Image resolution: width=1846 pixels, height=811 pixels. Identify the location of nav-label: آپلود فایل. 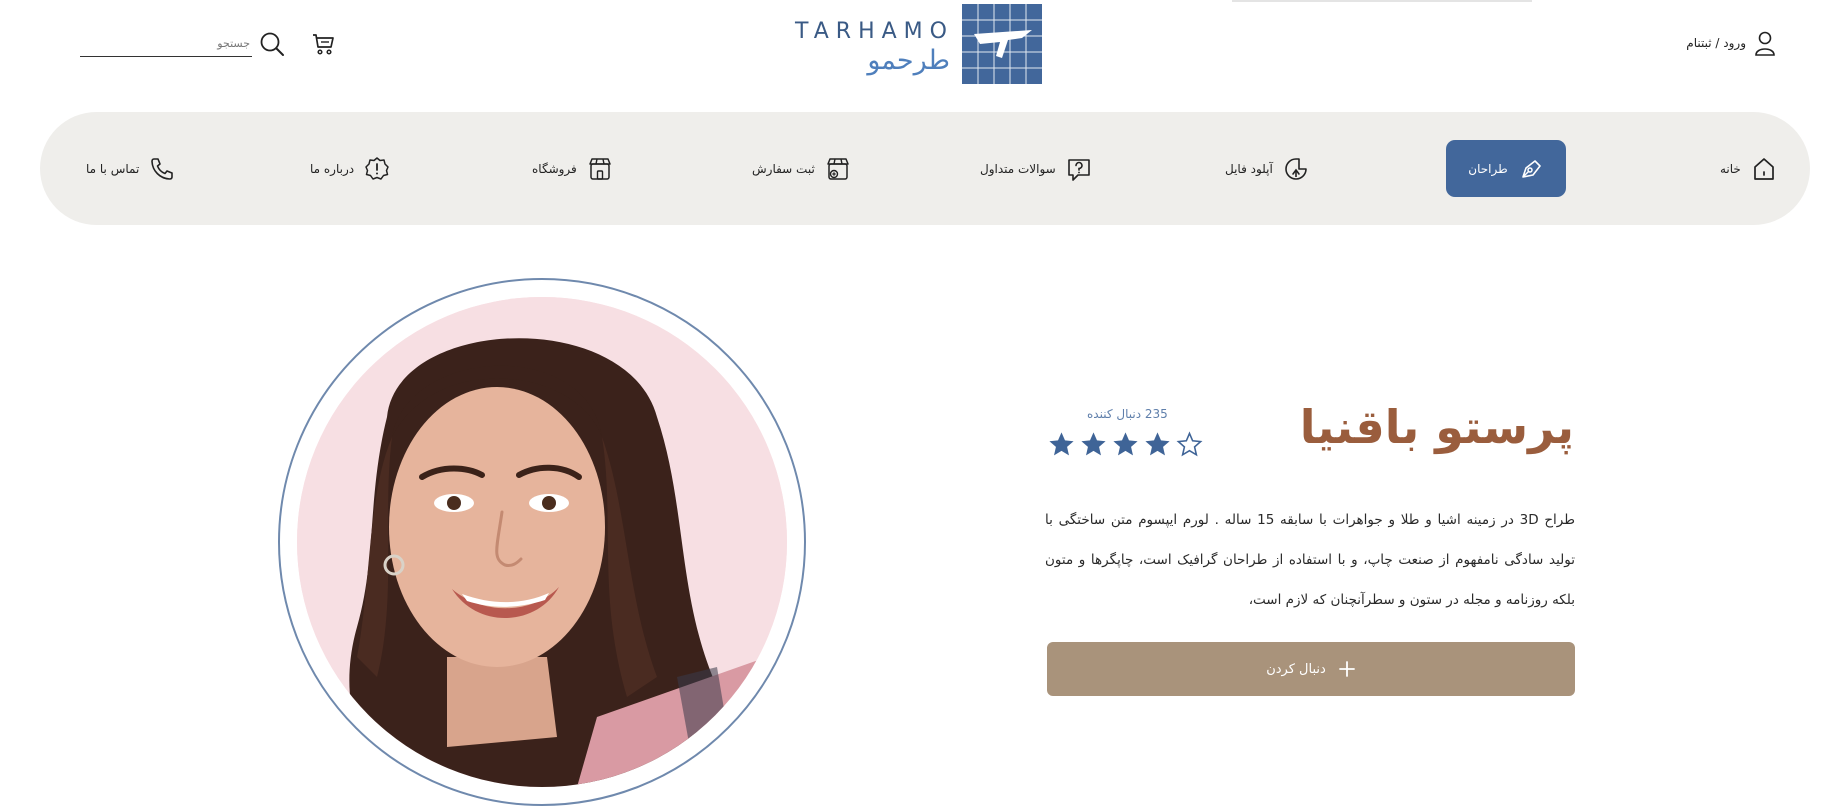
(1249, 168).